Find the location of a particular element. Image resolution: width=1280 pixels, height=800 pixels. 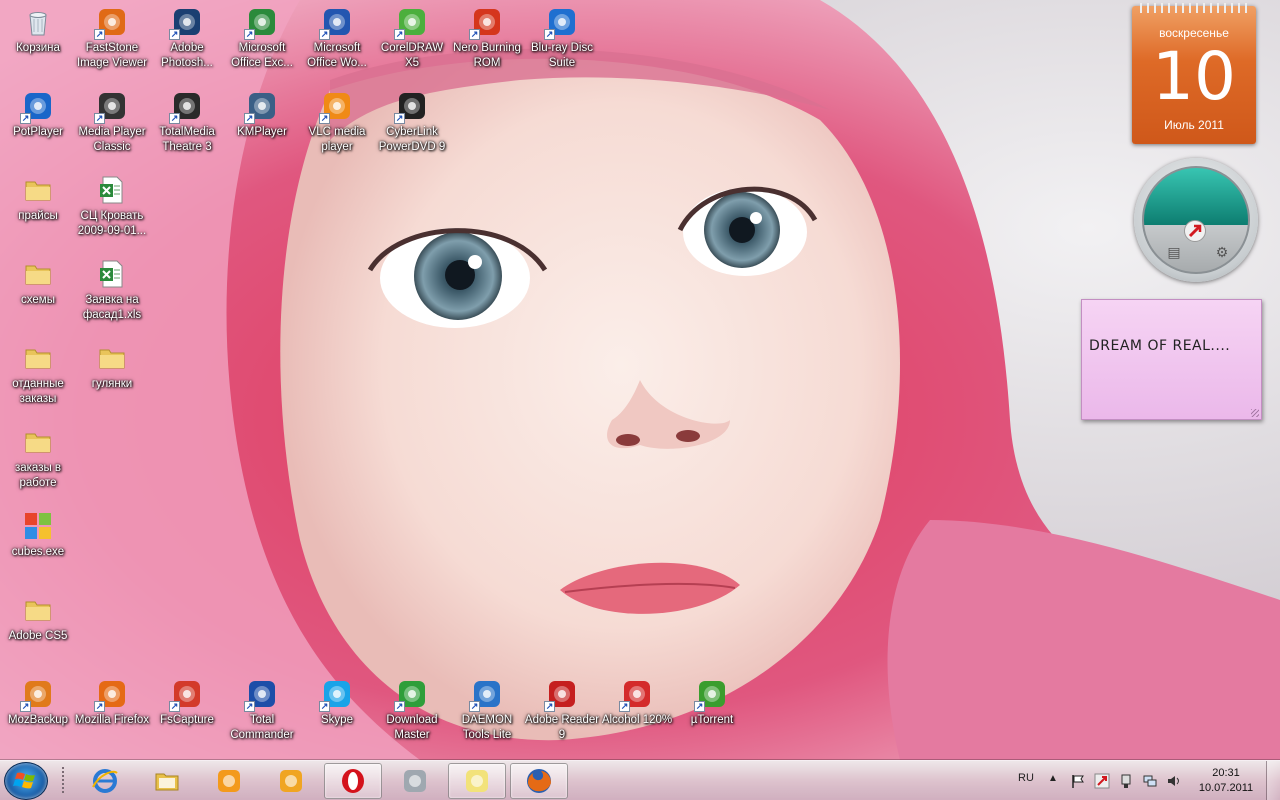

daemon-tools-icon: ↗ is located at coordinates (486, 695).